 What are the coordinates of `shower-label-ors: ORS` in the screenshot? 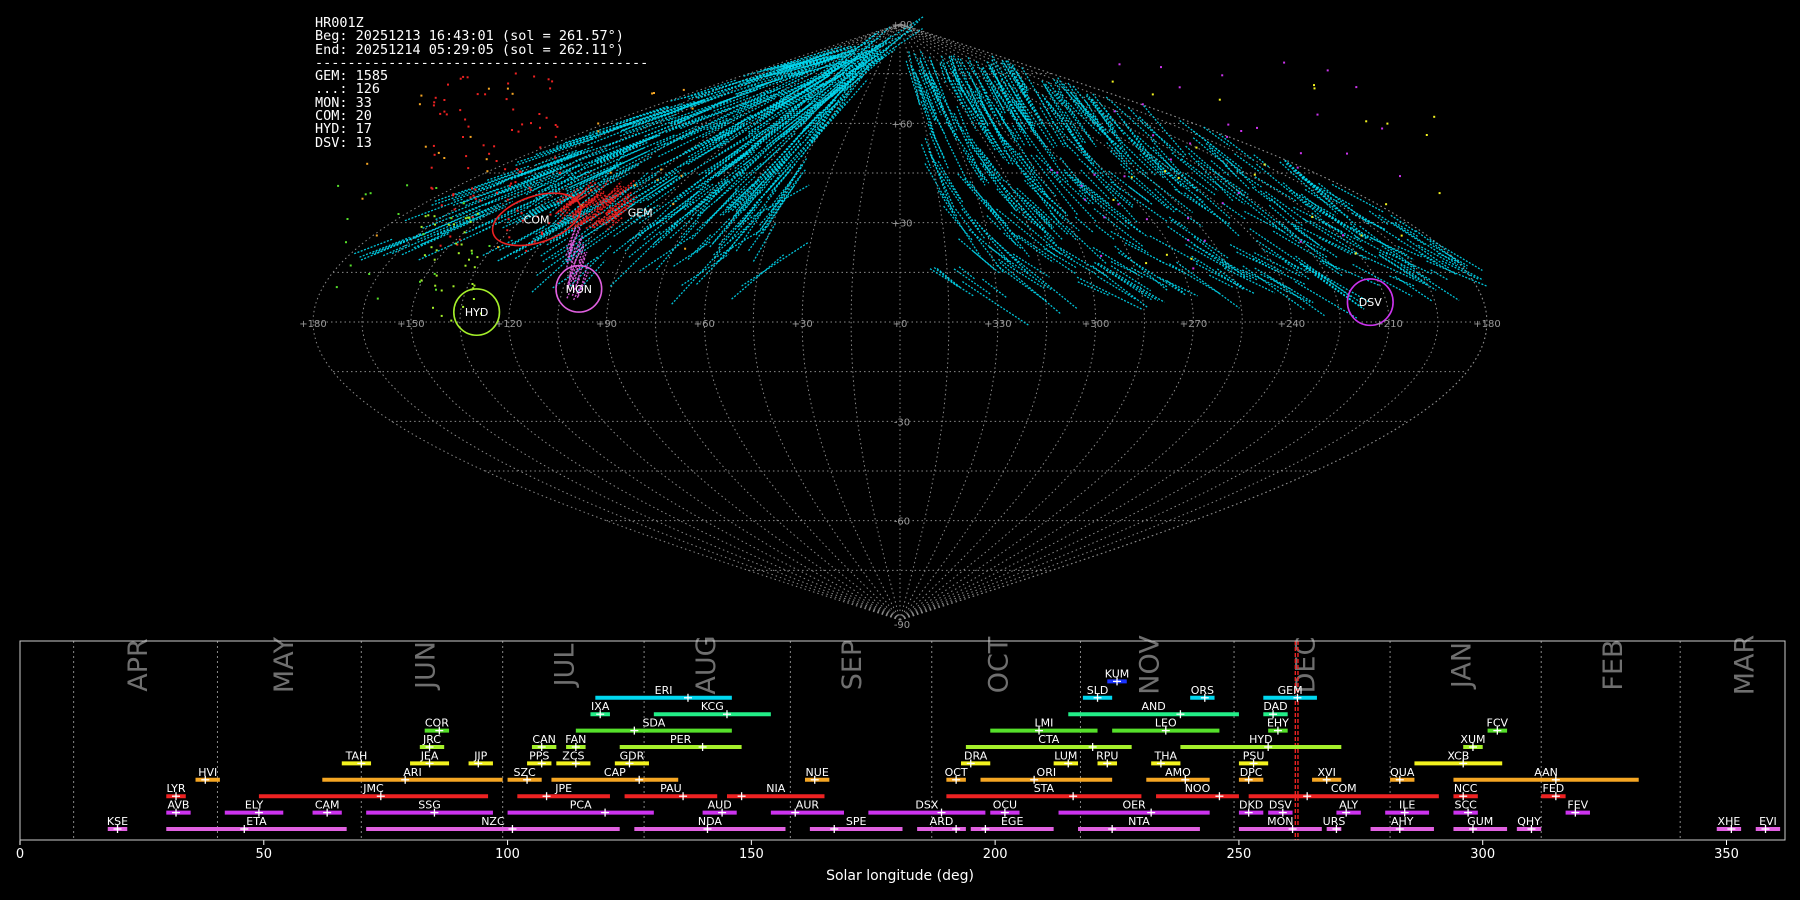 It's located at (1202, 690).